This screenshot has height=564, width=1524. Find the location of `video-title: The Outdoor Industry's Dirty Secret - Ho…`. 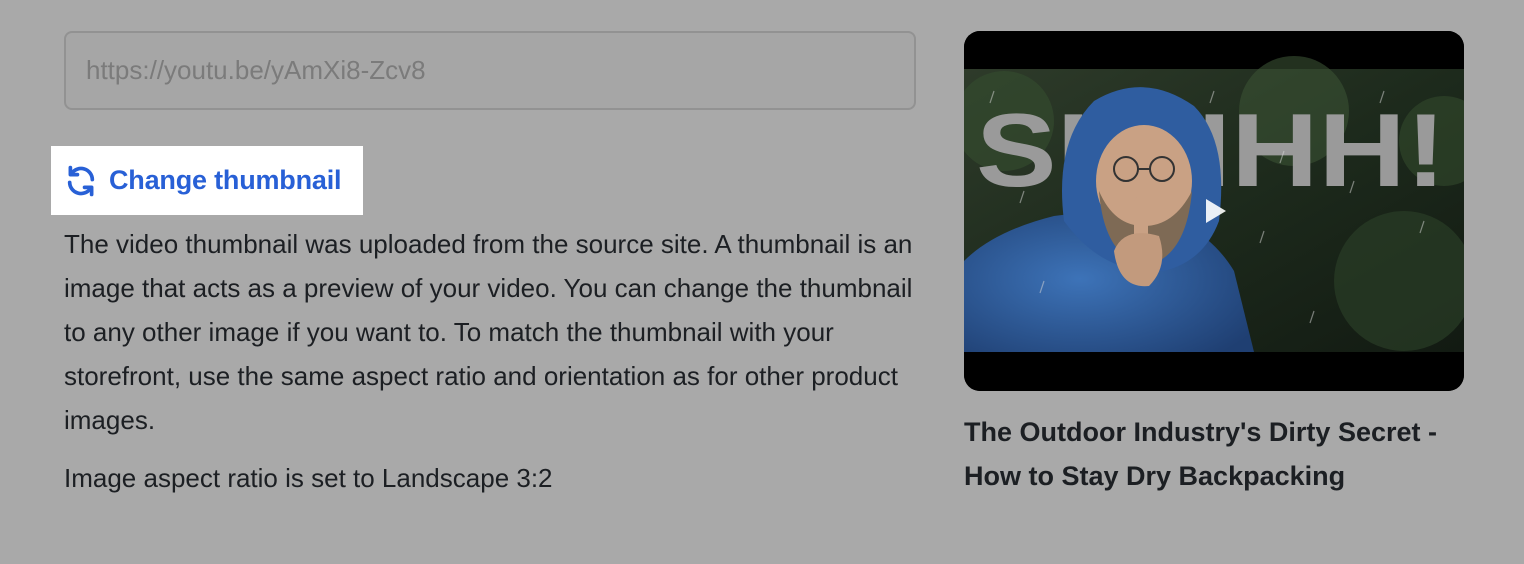

video-title: The Outdoor Industry's Dirty Secret - Ho… is located at coordinates (1200, 454).